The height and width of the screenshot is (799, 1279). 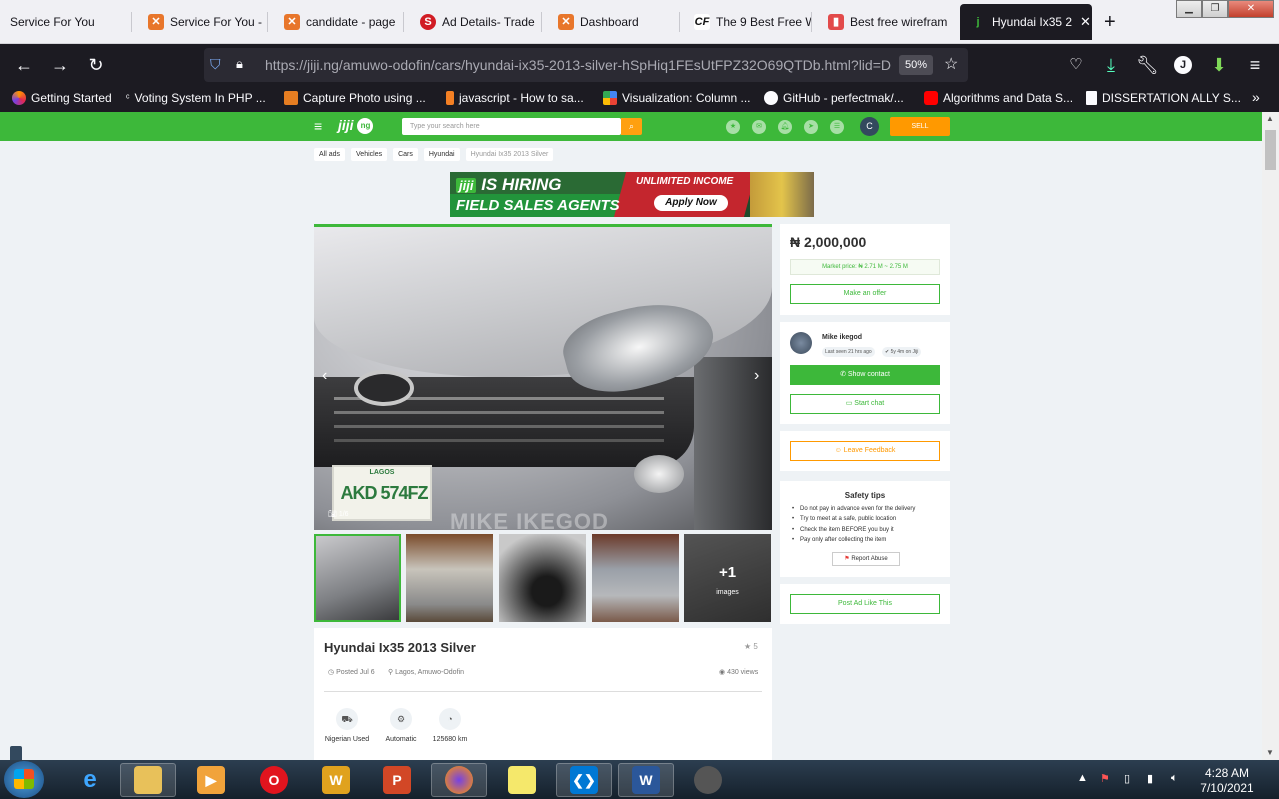 What do you see at coordinates (756, 376) in the screenshot?
I see `next-image-arrow-icon: ›` at bounding box center [756, 376].